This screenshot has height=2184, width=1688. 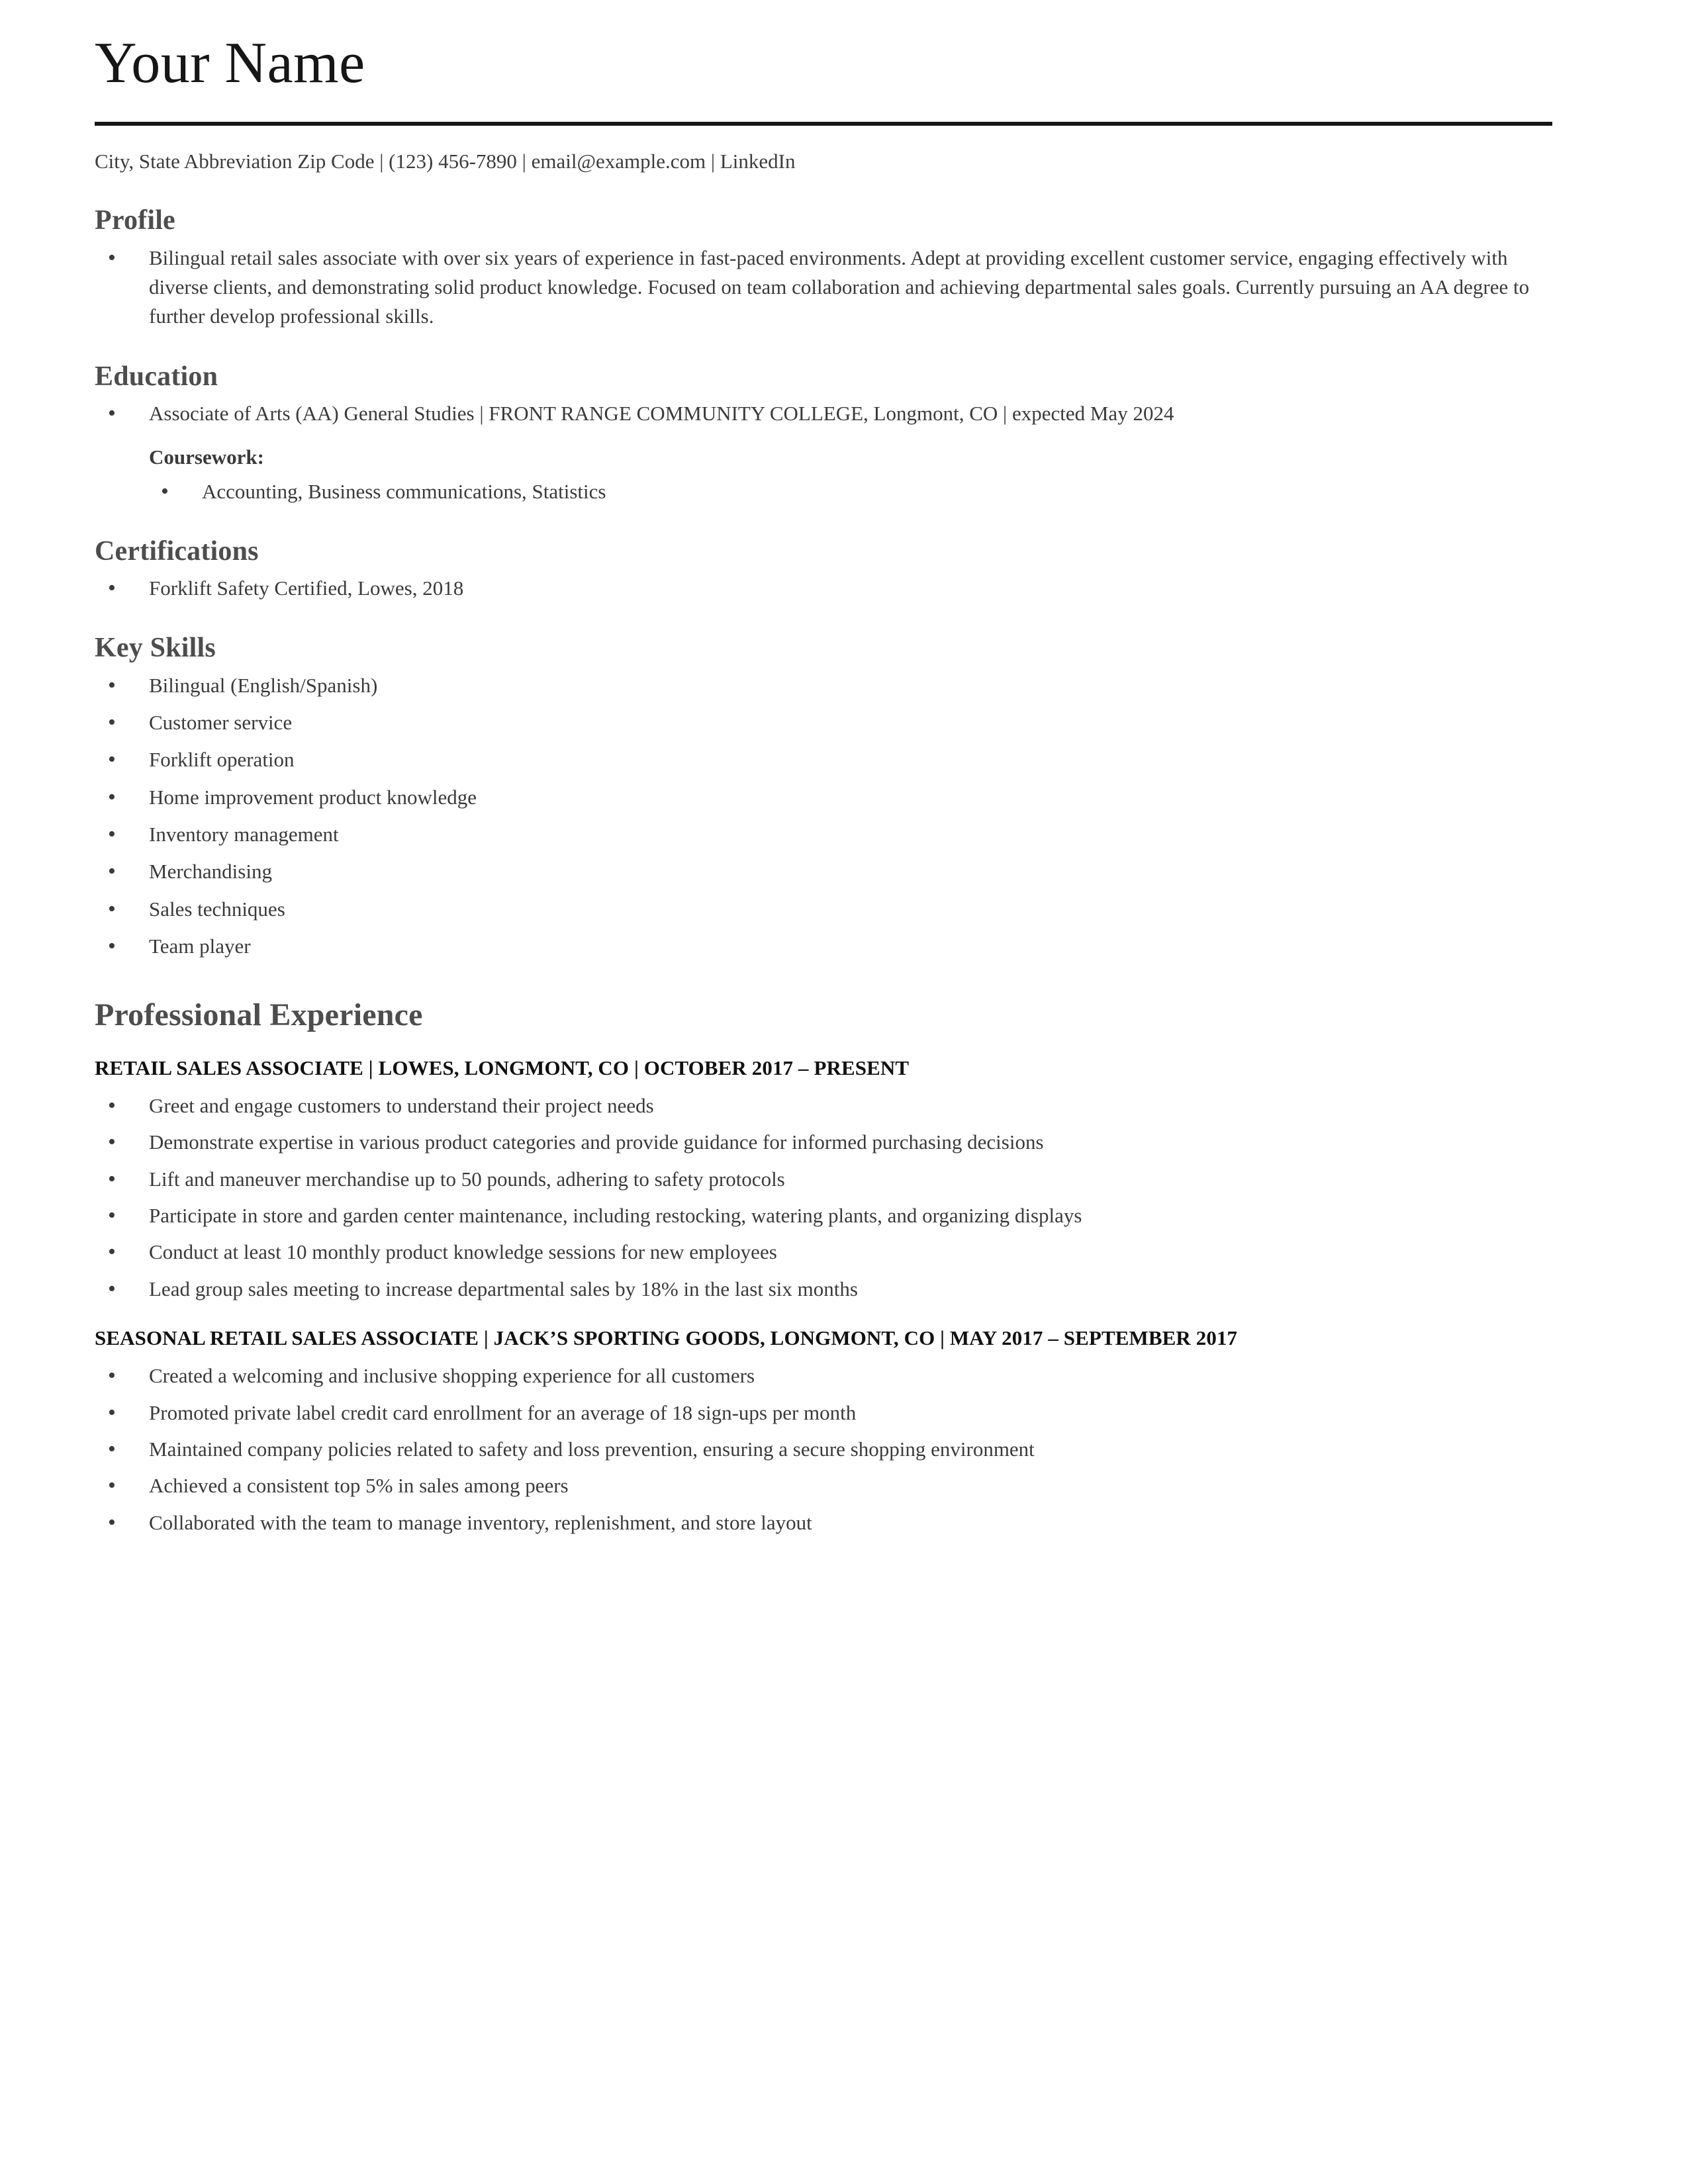 I want to click on section-title-profile: Profile, so click(x=135, y=220).